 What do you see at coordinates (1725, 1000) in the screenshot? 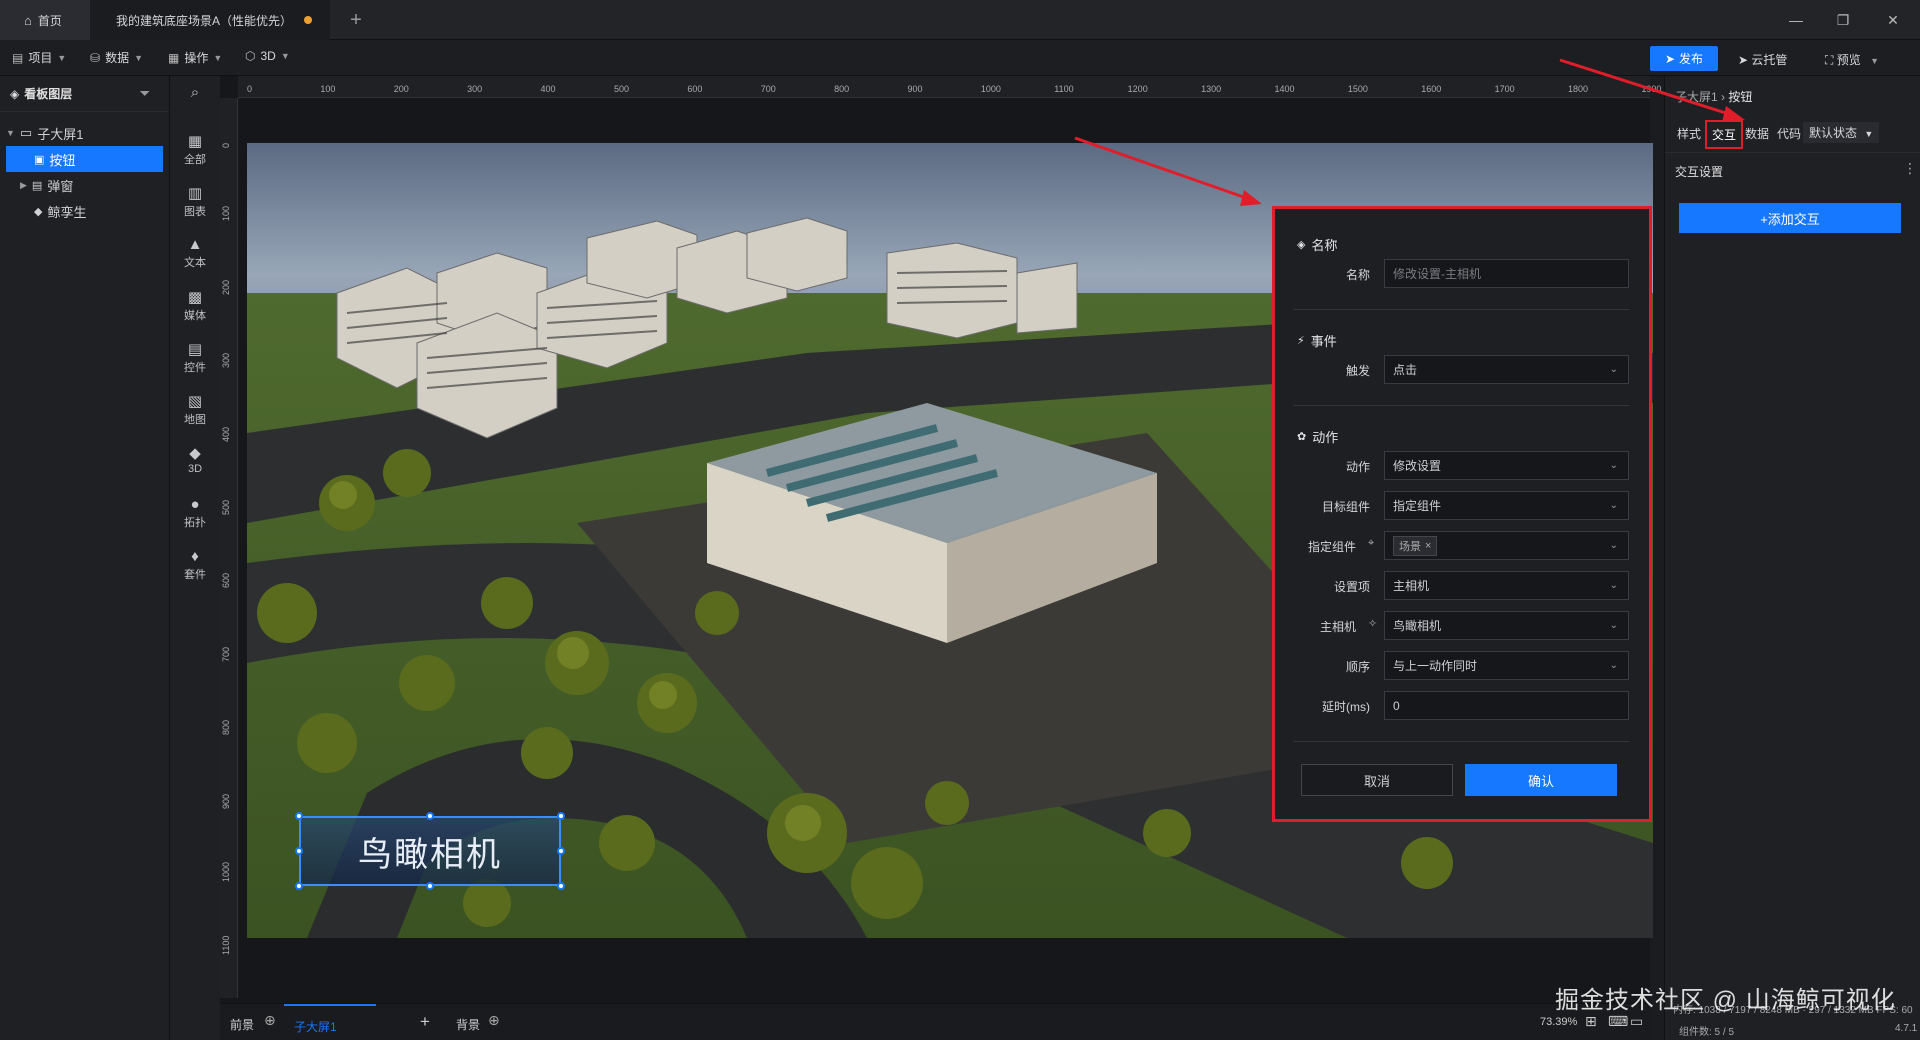
I see `watermark: 掘金技术社区 @ 山海鲸可视化` at bounding box center [1725, 1000].